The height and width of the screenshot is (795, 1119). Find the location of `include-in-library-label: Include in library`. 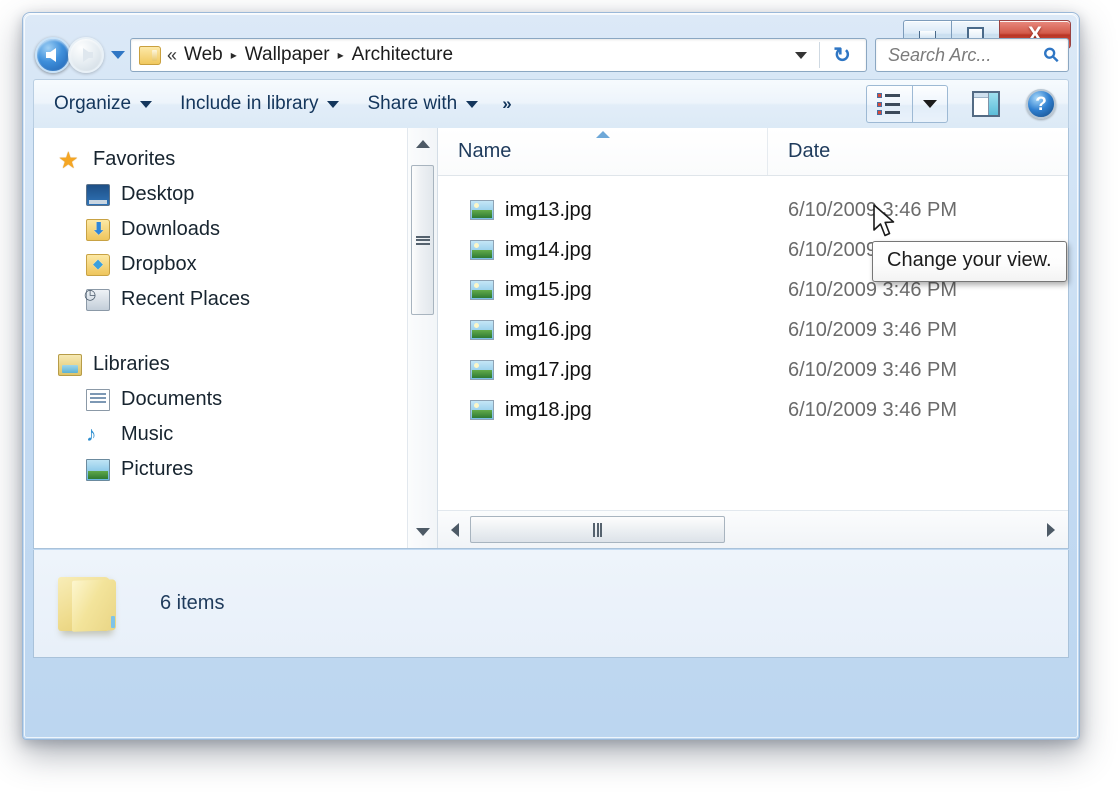

include-in-library-label: Include in library is located at coordinates (249, 103).